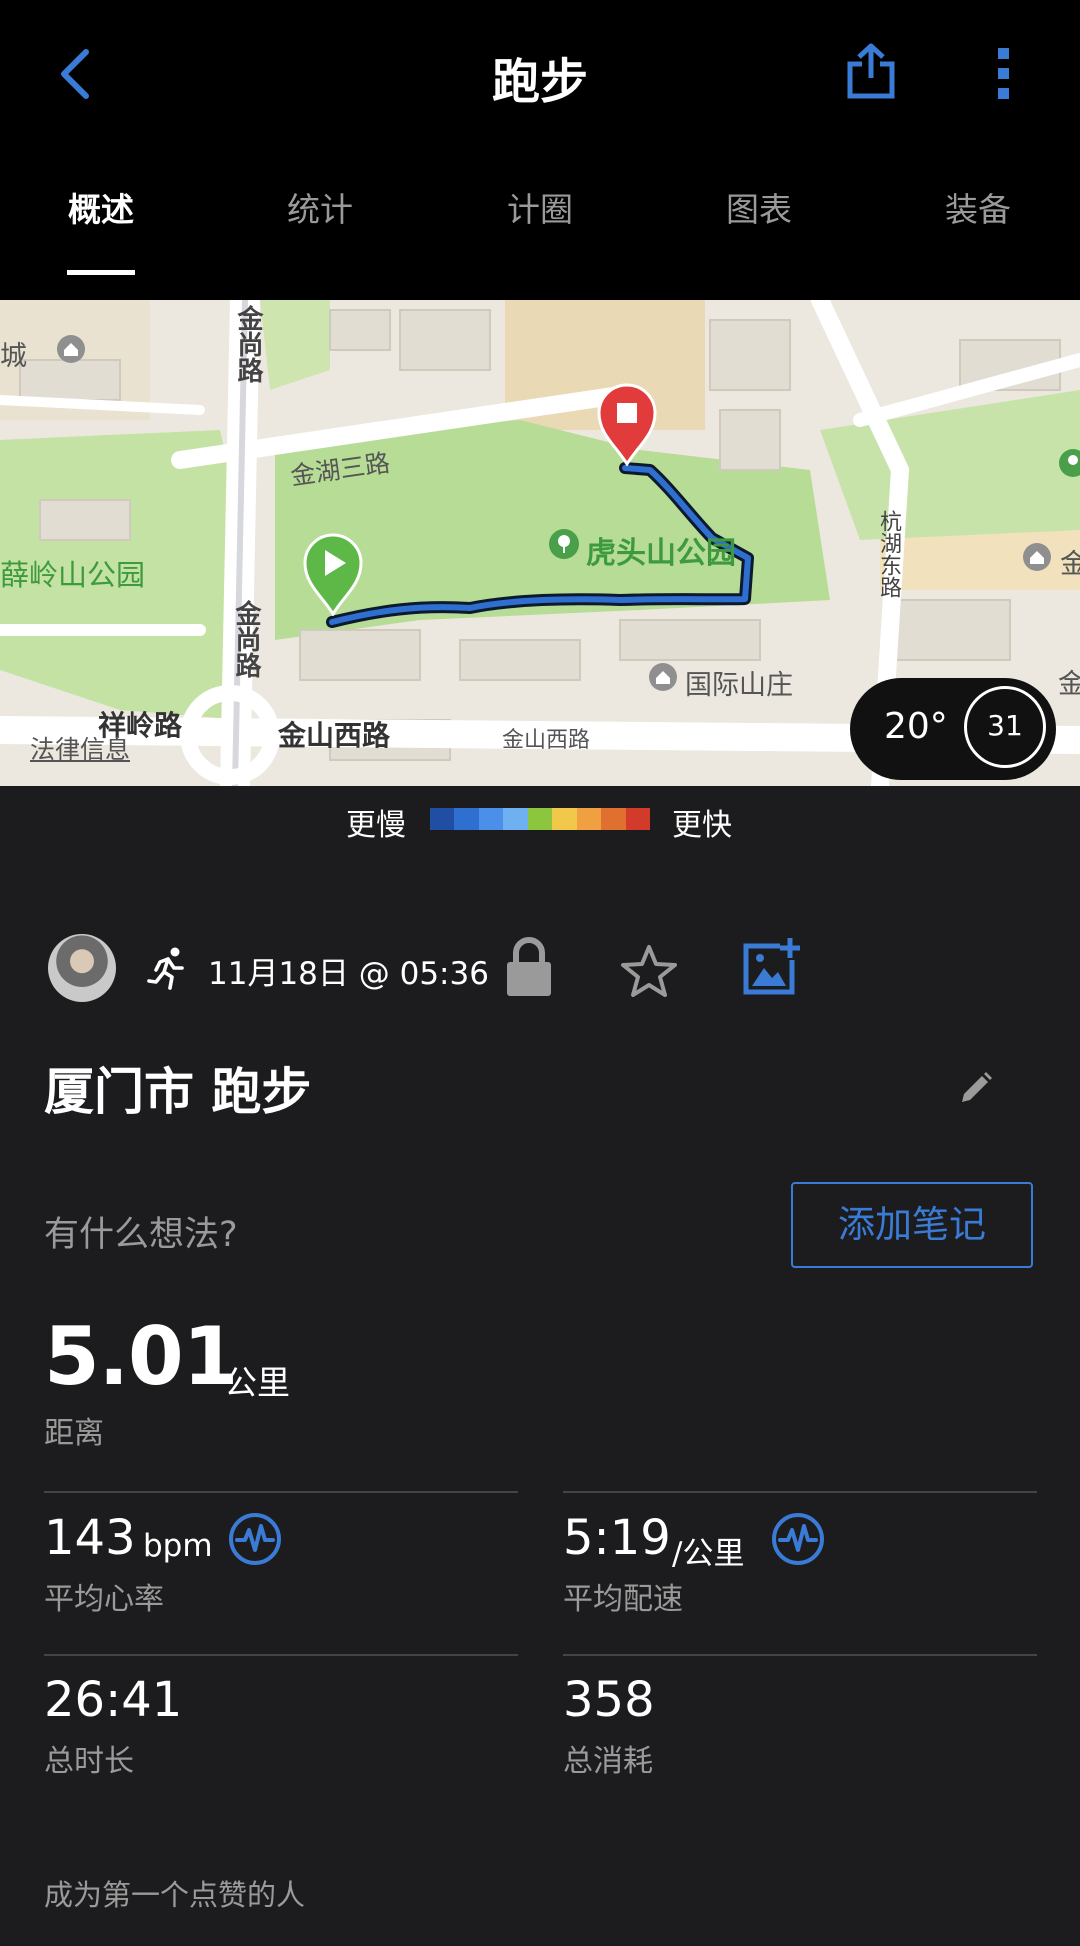 The height and width of the screenshot is (1946, 1080). Describe the element at coordinates (546, 740) in the screenshot. I see `map-label-jinshan-west-road-small: 金山西路` at that location.